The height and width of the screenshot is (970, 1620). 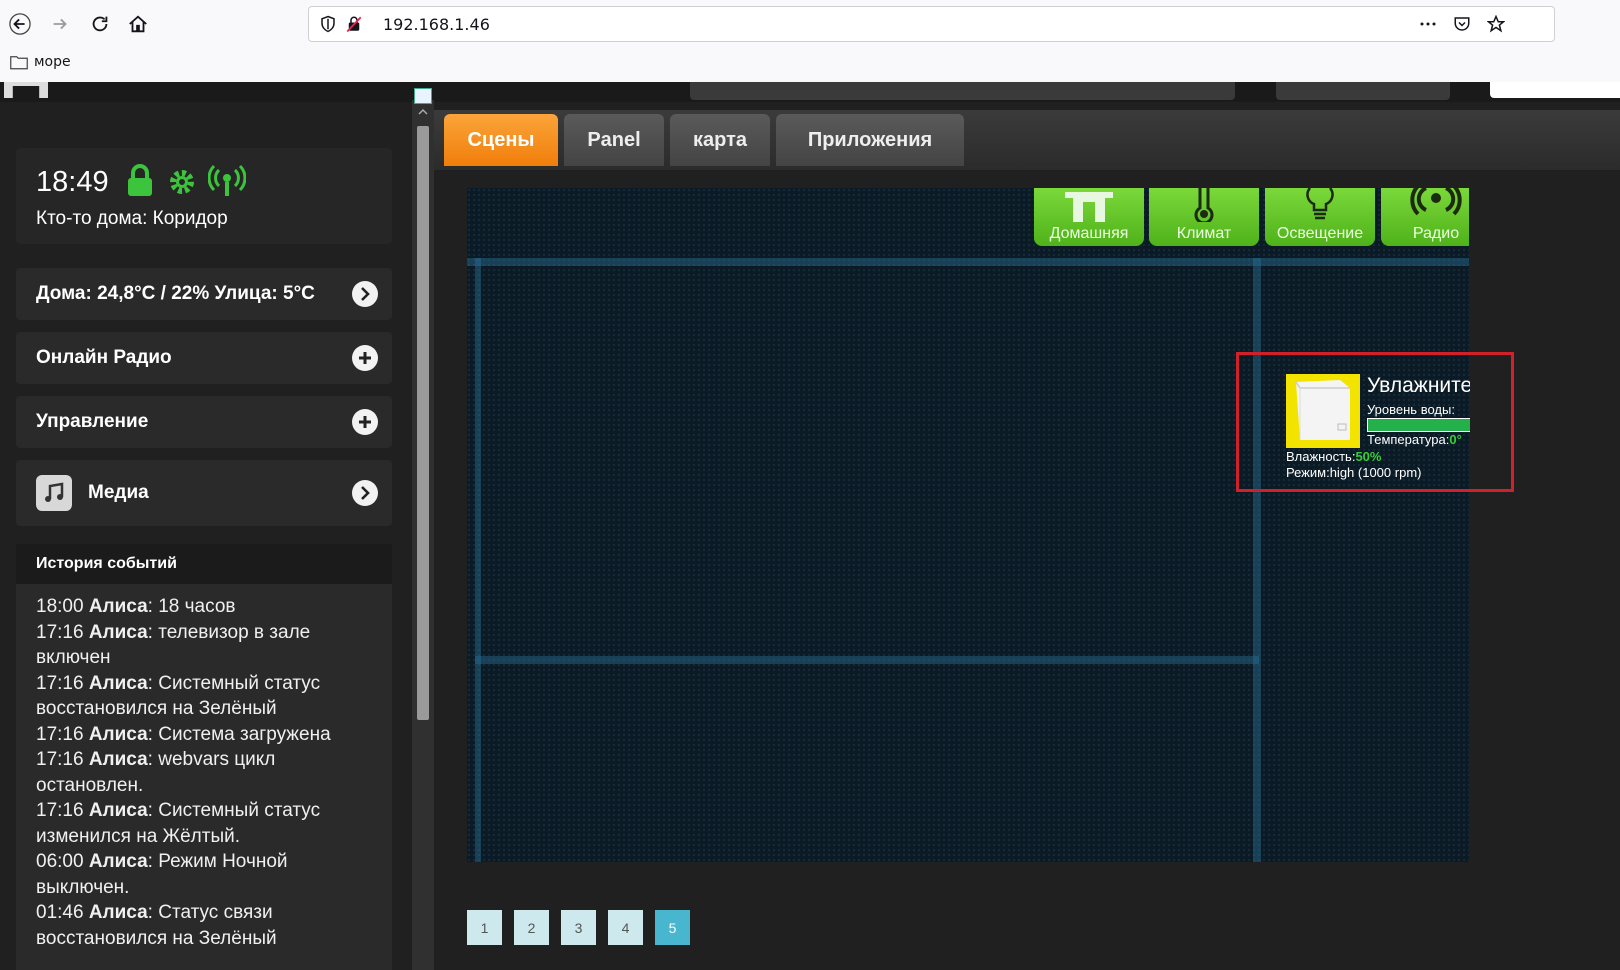 I want to click on scene-nav-label: Домашняя, so click(x=1089, y=233).